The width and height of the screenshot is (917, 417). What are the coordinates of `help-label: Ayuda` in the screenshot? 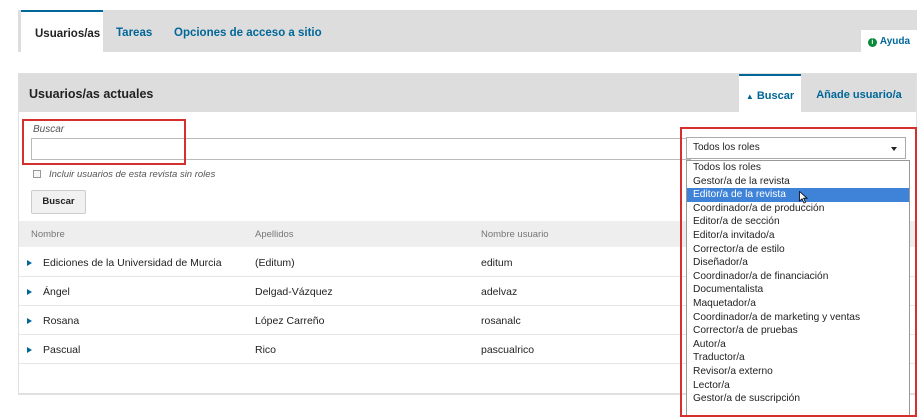 It's located at (895, 41).